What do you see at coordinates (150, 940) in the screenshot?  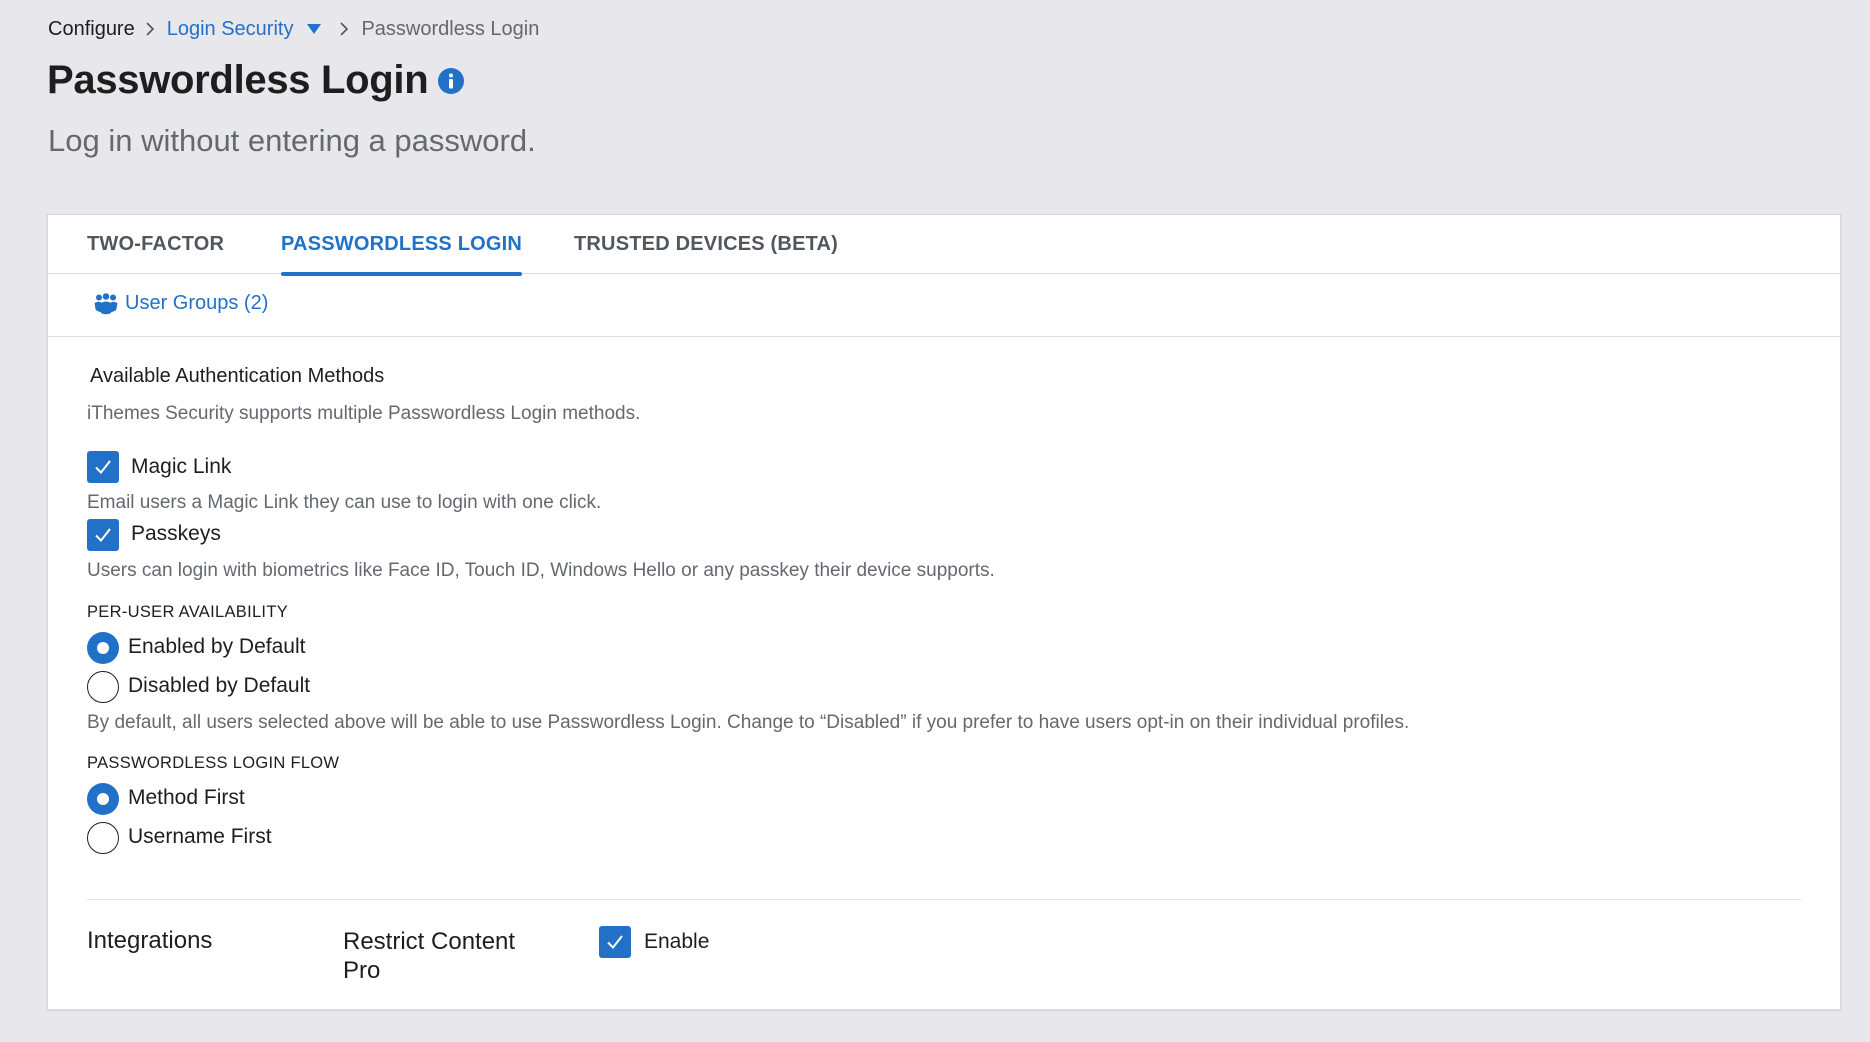 I see `integrations-label: Integrations` at bounding box center [150, 940].